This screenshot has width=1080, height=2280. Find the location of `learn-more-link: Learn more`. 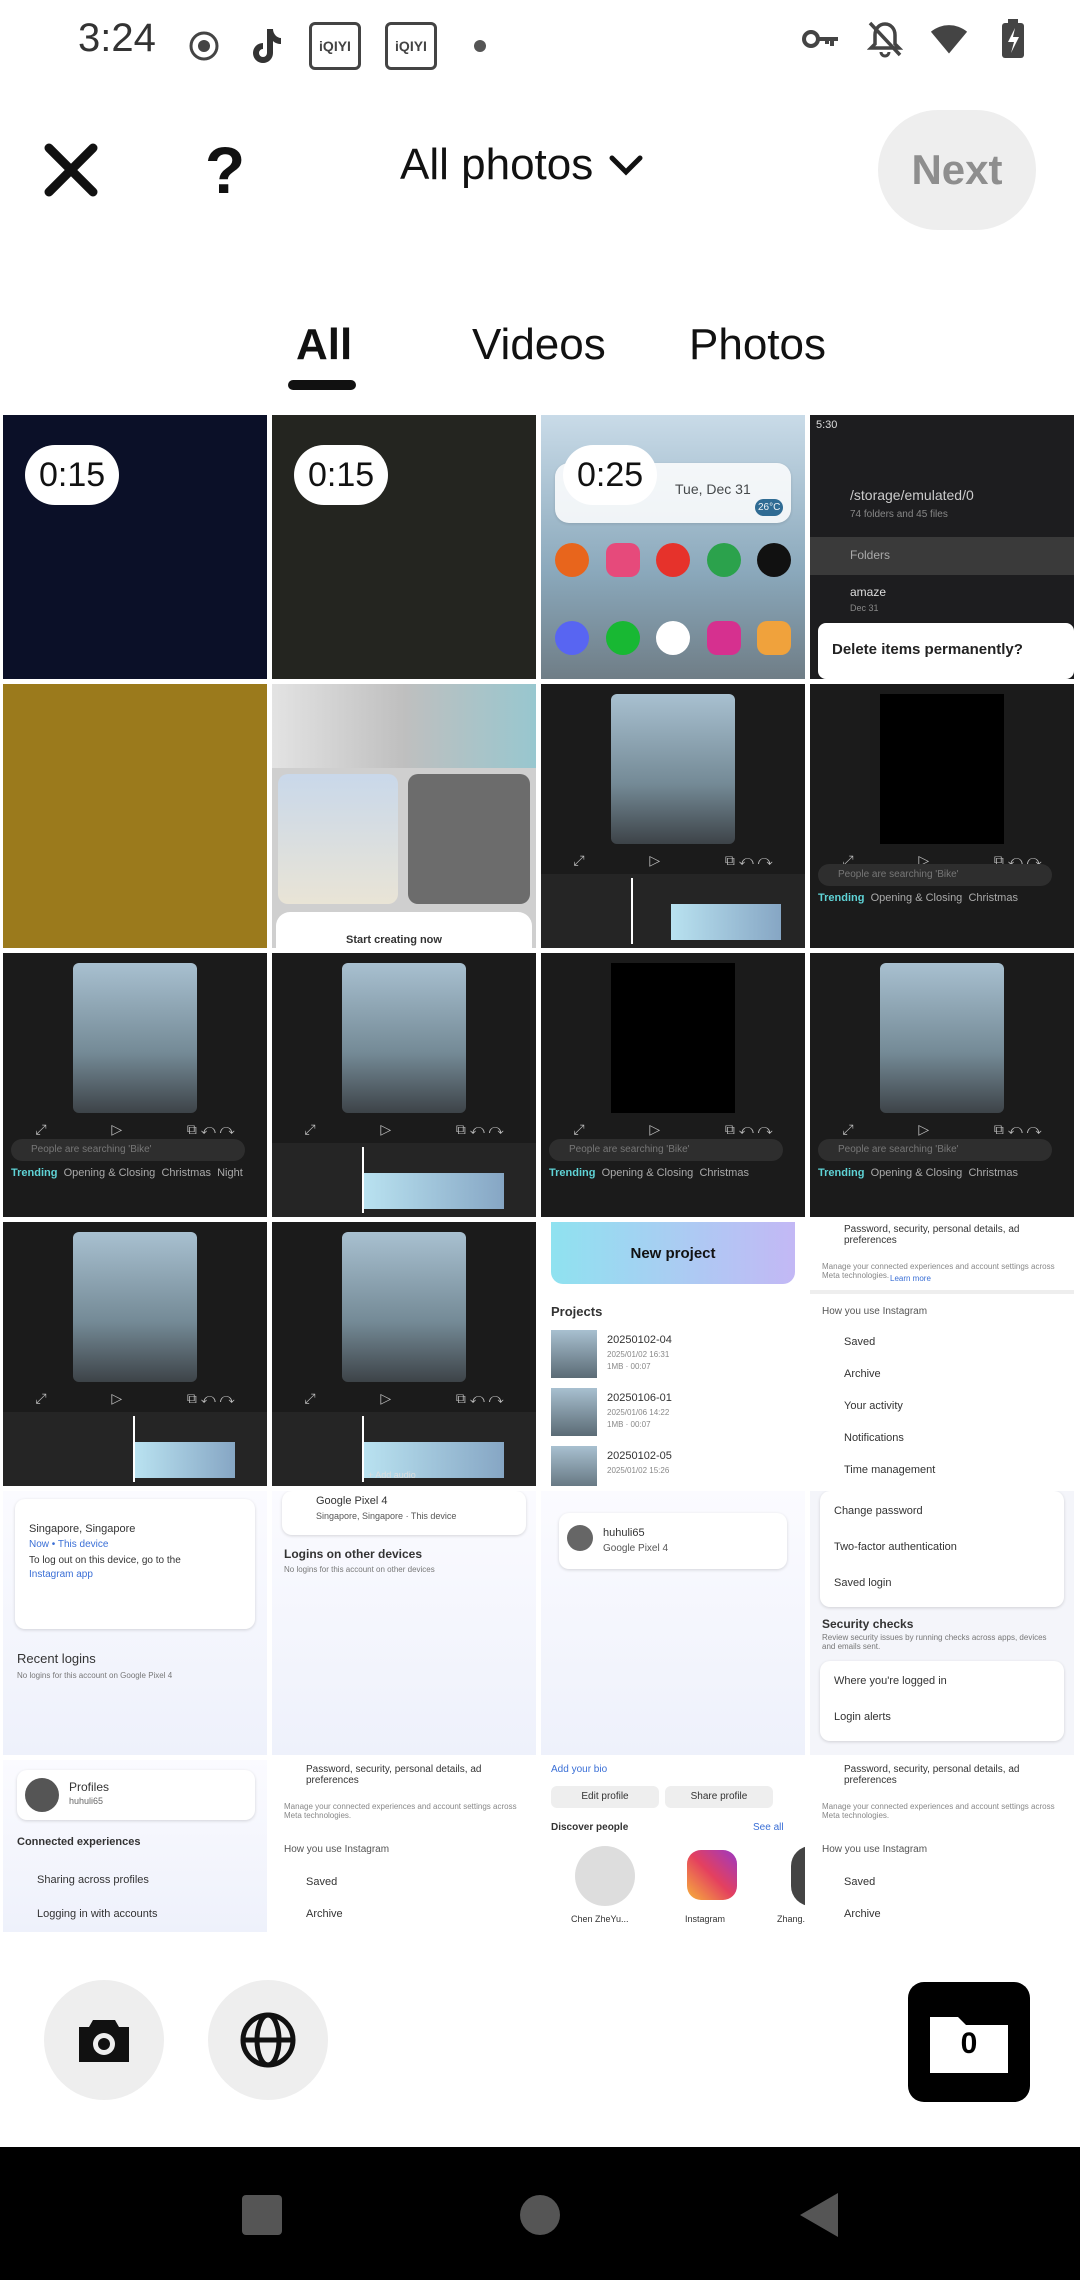

learn-more-link: Learn more is located at coordinates (910, 1278).